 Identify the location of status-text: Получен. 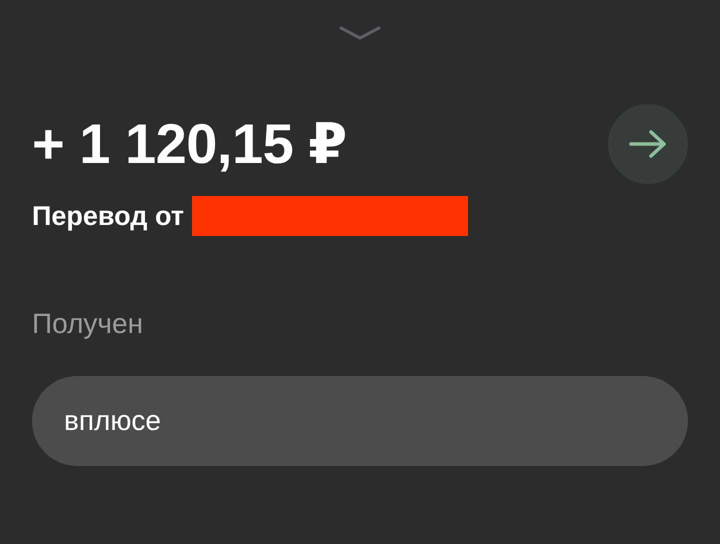
(88, 324).